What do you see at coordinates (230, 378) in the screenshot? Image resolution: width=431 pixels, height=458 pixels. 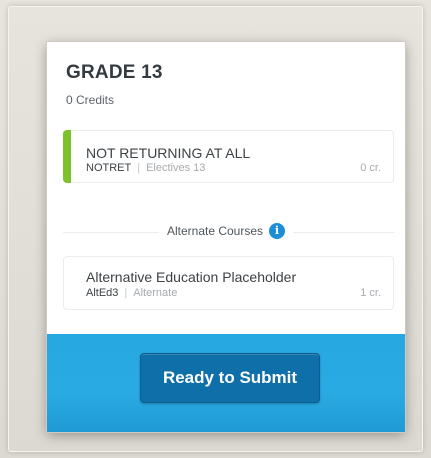 I see `ready-to-submit-button: Ready to Submit` at bounding box center [230, 378].